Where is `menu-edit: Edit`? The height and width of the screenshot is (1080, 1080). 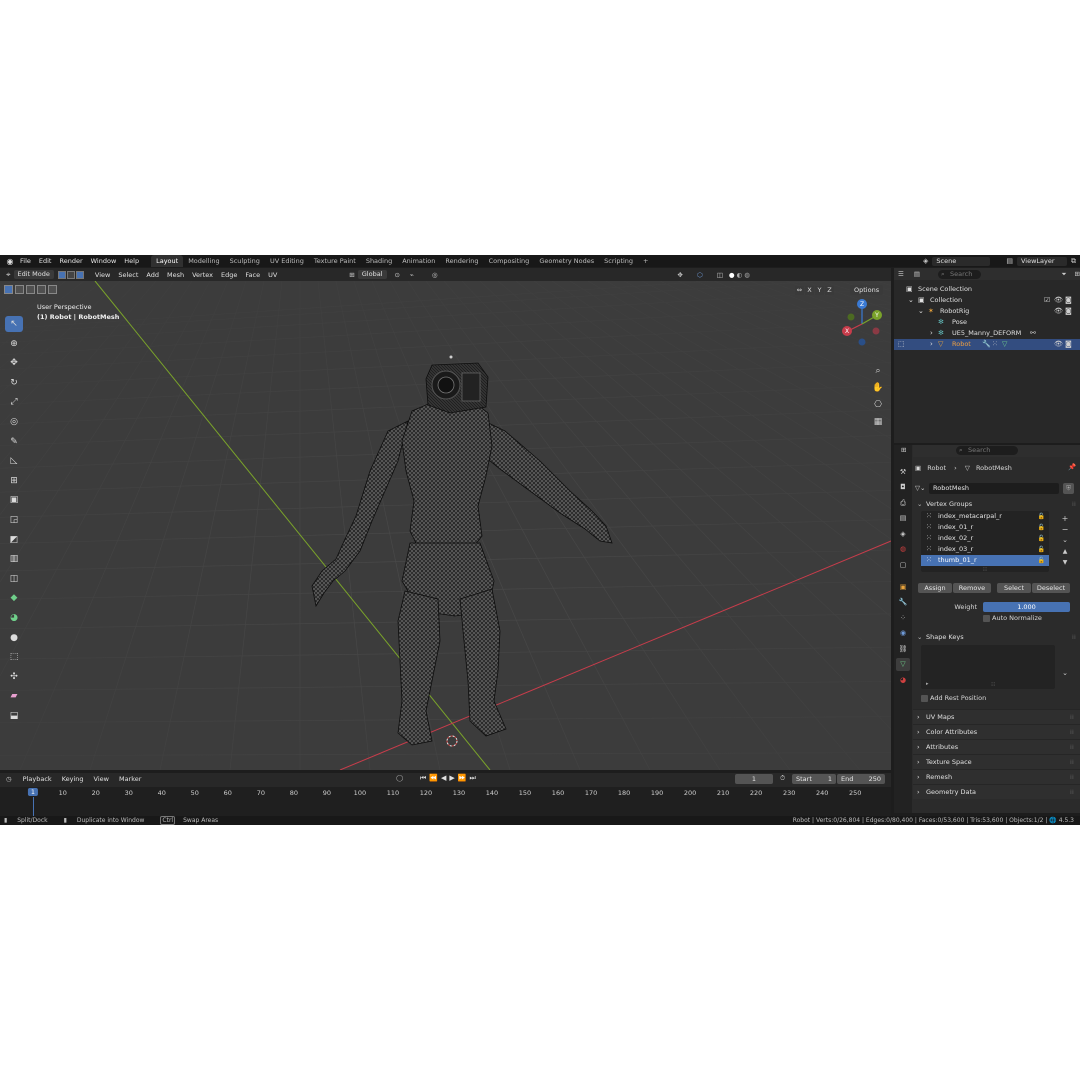
menu-edit: Edit is located at coordinates (45, 261).